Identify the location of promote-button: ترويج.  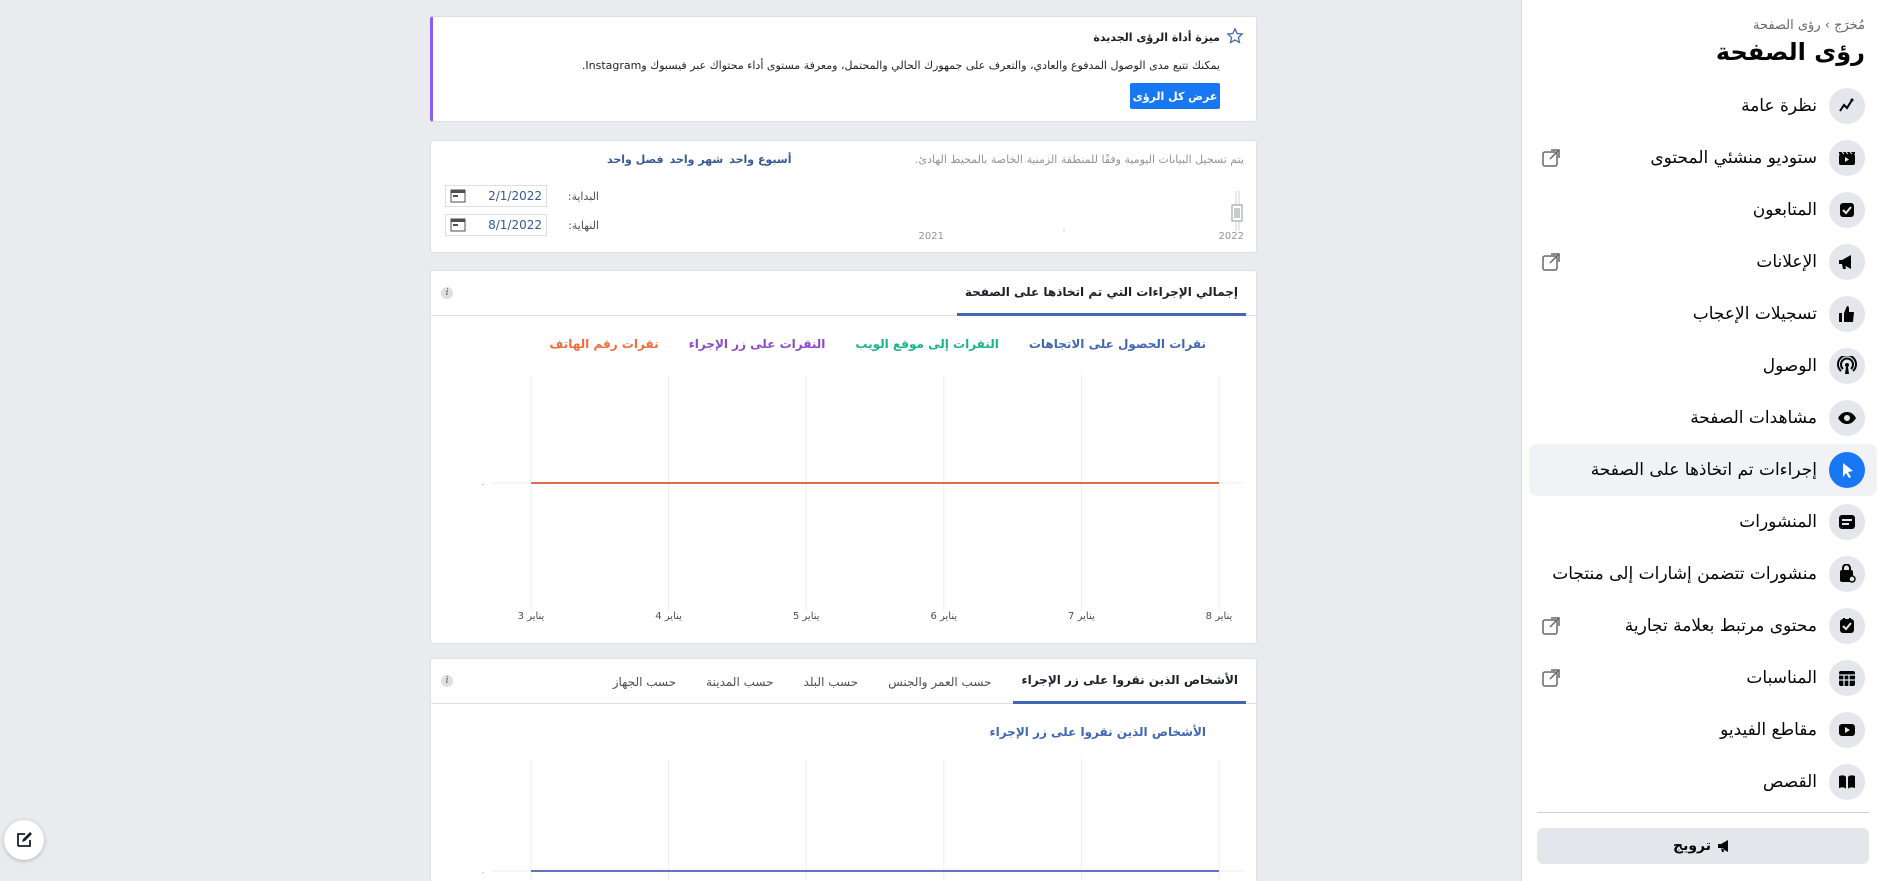
(1703, 846).